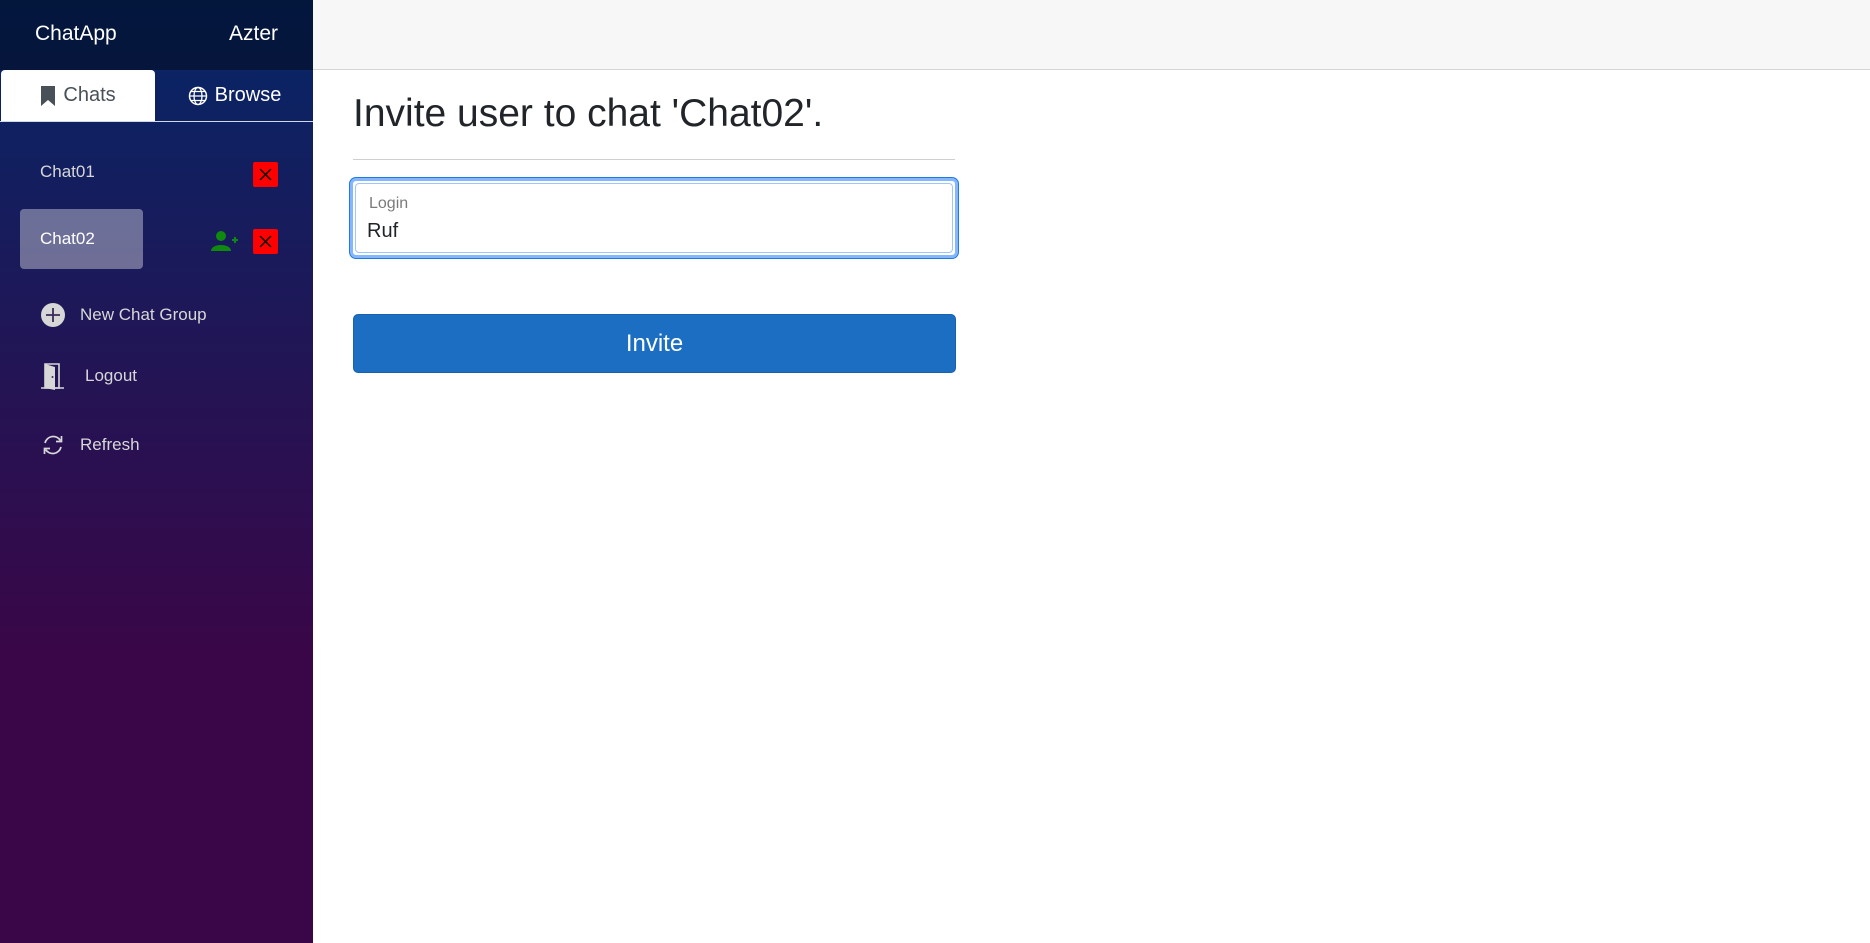  Describe the element at coordinates (67, 171) in the screenshot. I see `chat-name: Chat01` at that location.